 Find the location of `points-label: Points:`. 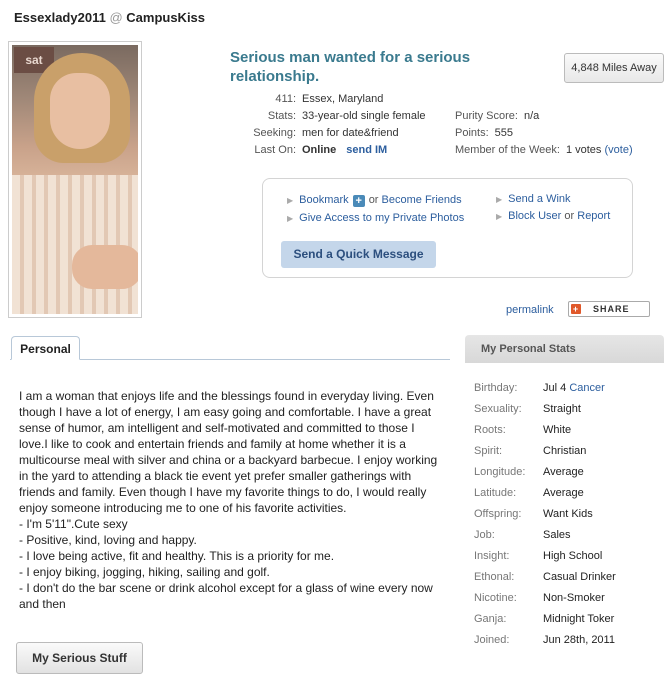

points-label: Points: is located at coordinates (472, 133).